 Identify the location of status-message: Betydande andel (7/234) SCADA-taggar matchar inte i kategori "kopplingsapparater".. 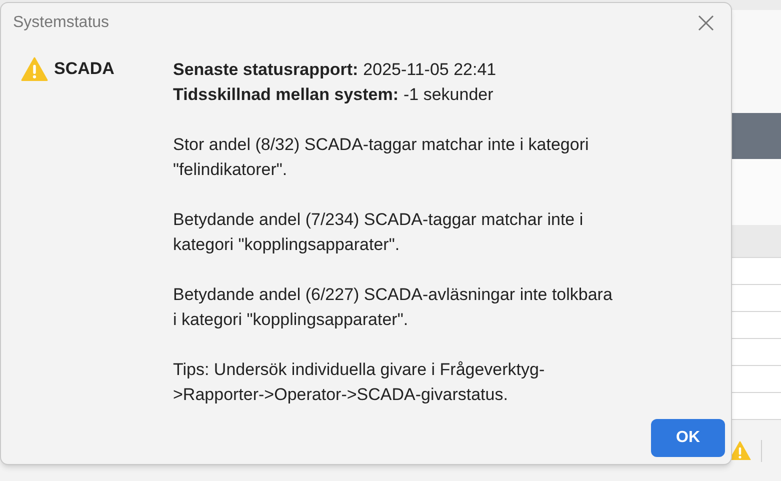
(378, 232).